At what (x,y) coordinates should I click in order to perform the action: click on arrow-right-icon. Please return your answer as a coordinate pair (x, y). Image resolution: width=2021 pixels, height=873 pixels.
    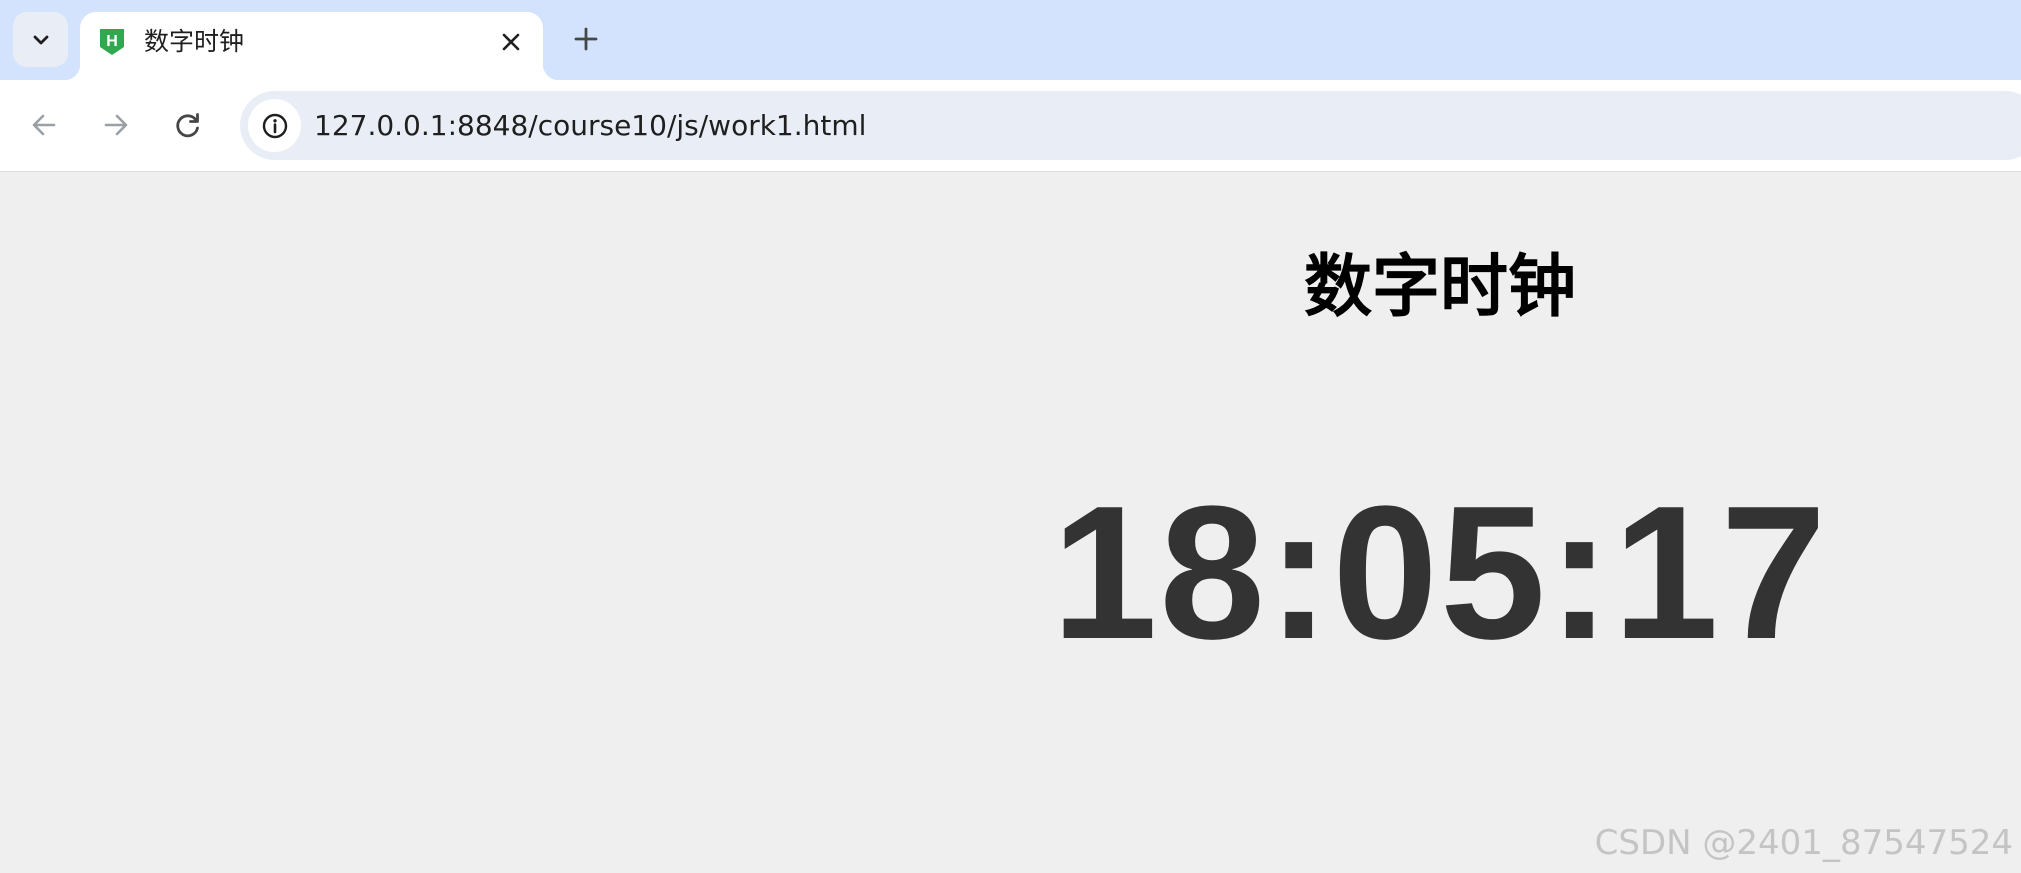
    Looking at the image, I should click on (116, 125).